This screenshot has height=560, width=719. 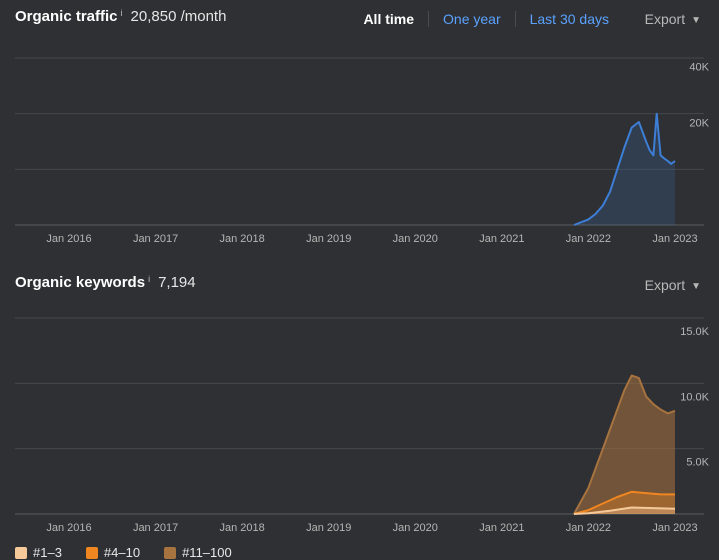 I want to click on keywords-metric: 7,194, so click(x=177, y=282).